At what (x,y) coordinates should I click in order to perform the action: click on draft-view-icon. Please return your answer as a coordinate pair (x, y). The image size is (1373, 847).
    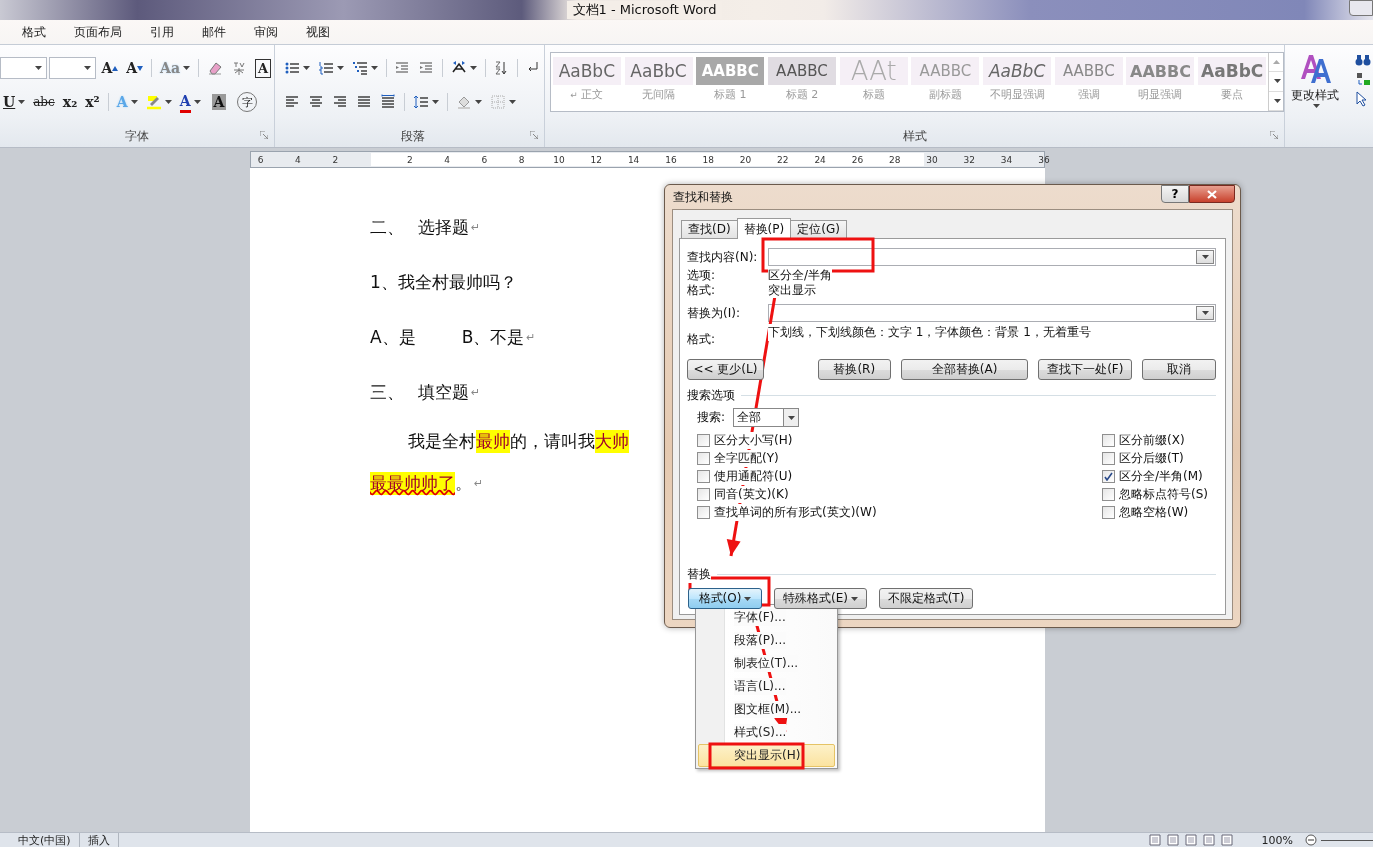
    Looking at the image, I should click on (1226, 840).